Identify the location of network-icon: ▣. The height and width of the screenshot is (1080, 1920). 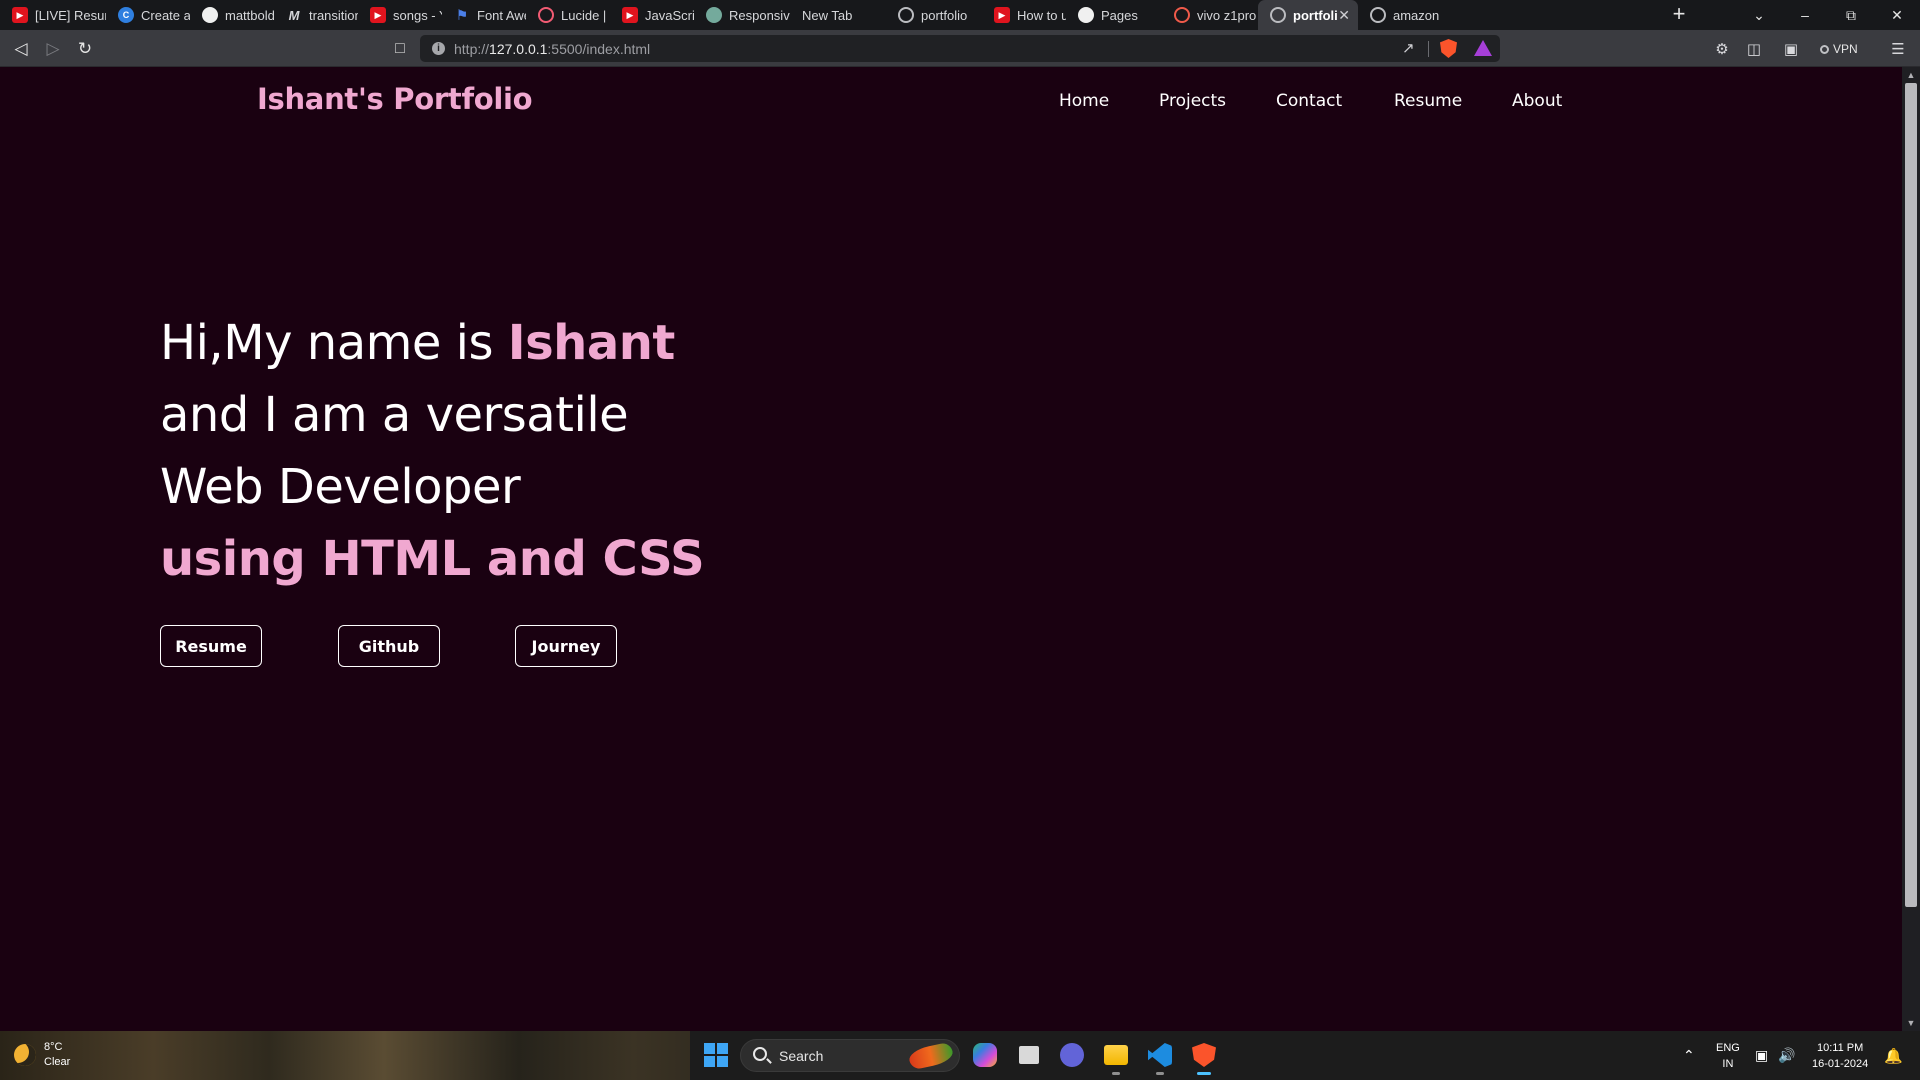
(1761, 1055).